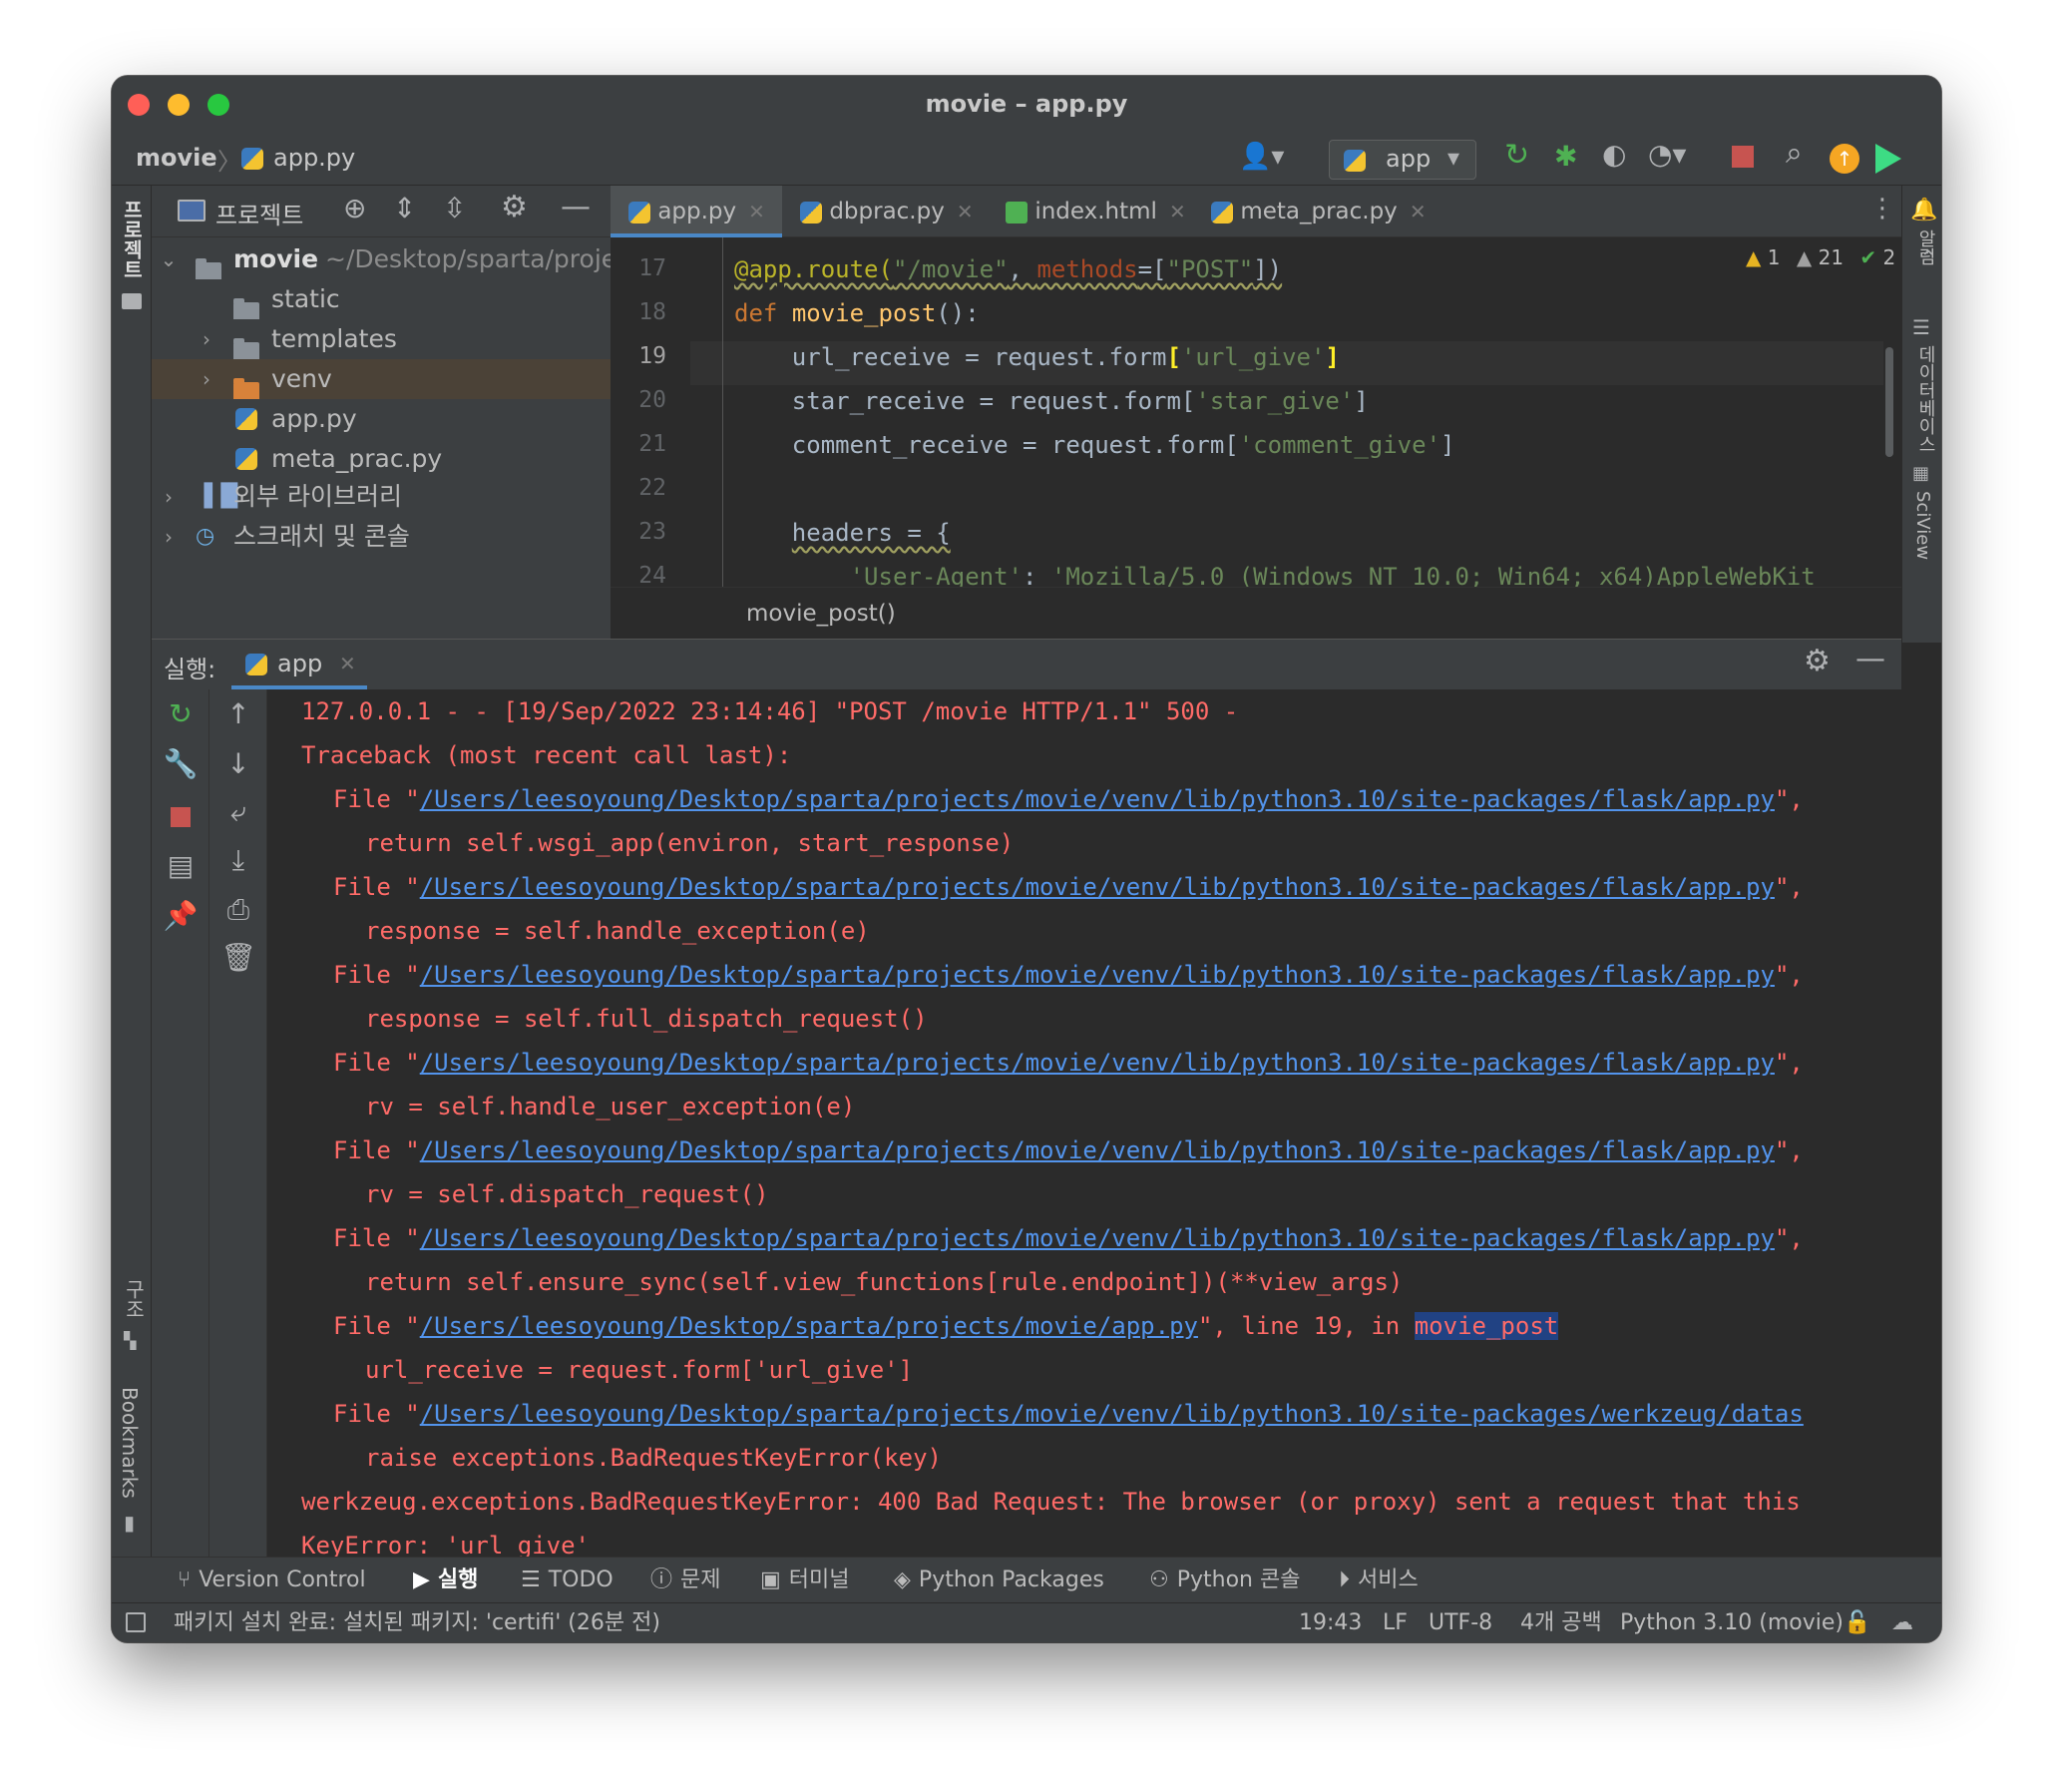  Describe the element at coordinates (1844, 159) in the screenshot. I see `update-icon: ↑` at that location.